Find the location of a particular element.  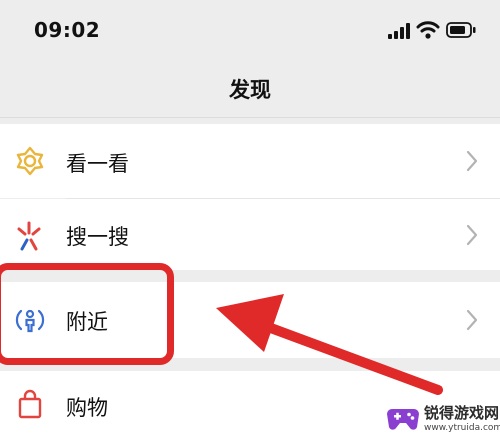

watermark: 锐得游戏网 www.ytruida.com is located at coordinates (443, 420).